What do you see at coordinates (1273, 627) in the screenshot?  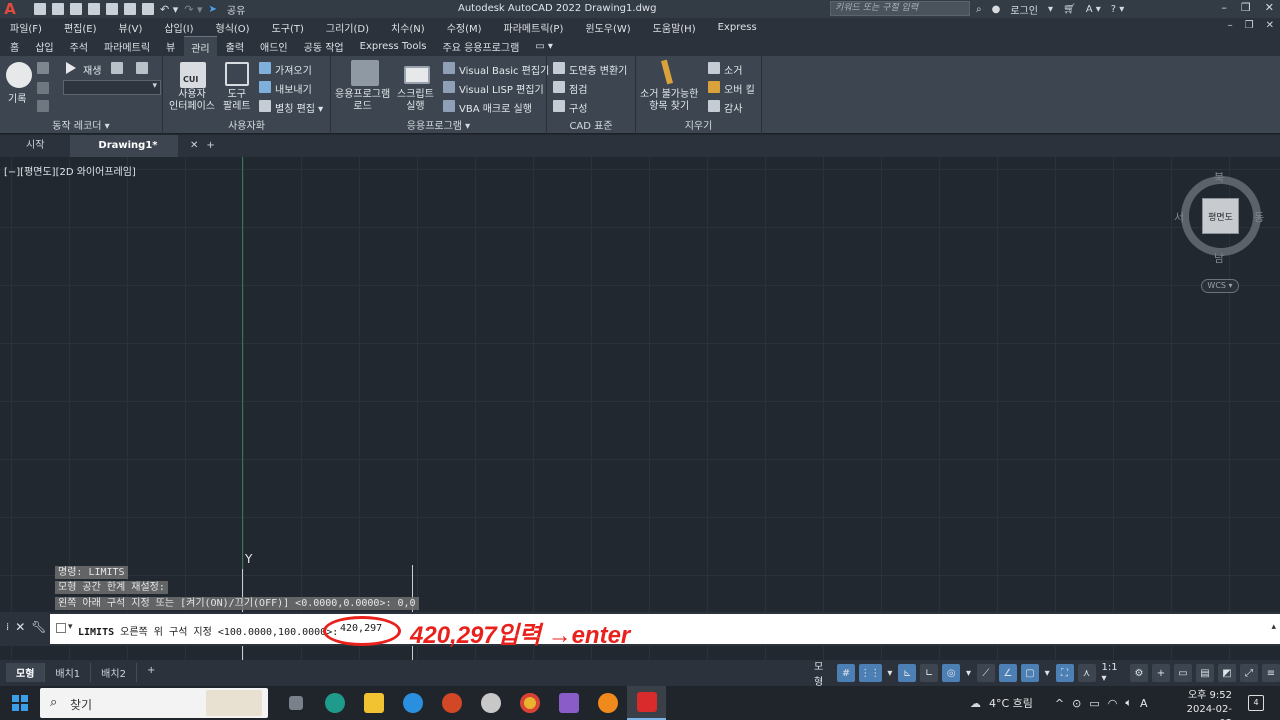 I see `command-history-expand-icon: ▴` at bounding box center [1273, 627].